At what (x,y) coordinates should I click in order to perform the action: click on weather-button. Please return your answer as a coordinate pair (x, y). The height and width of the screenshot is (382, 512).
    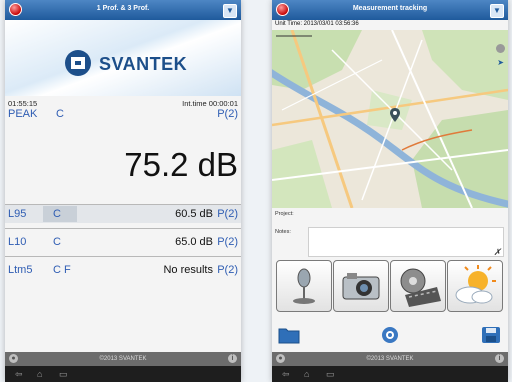
    Looking at the image, I should click on (475, 286).